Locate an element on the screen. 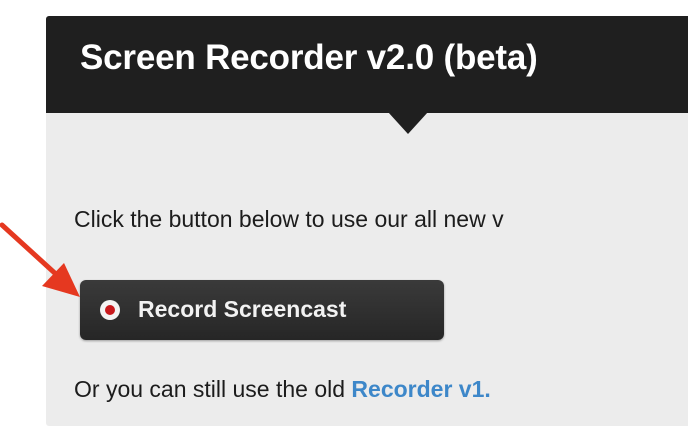 The height and width of the screenshot is (429, 688). panel-title: Screen Recorder v2.0 (beta) is located at coordinates (309, 57).